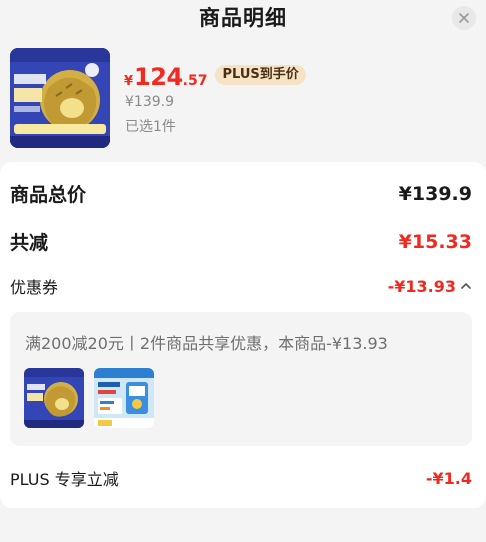 This screenshot has width=486, height=542. I want to click on plus-discount-label: PLUS 专享立减, so click(64, 479).